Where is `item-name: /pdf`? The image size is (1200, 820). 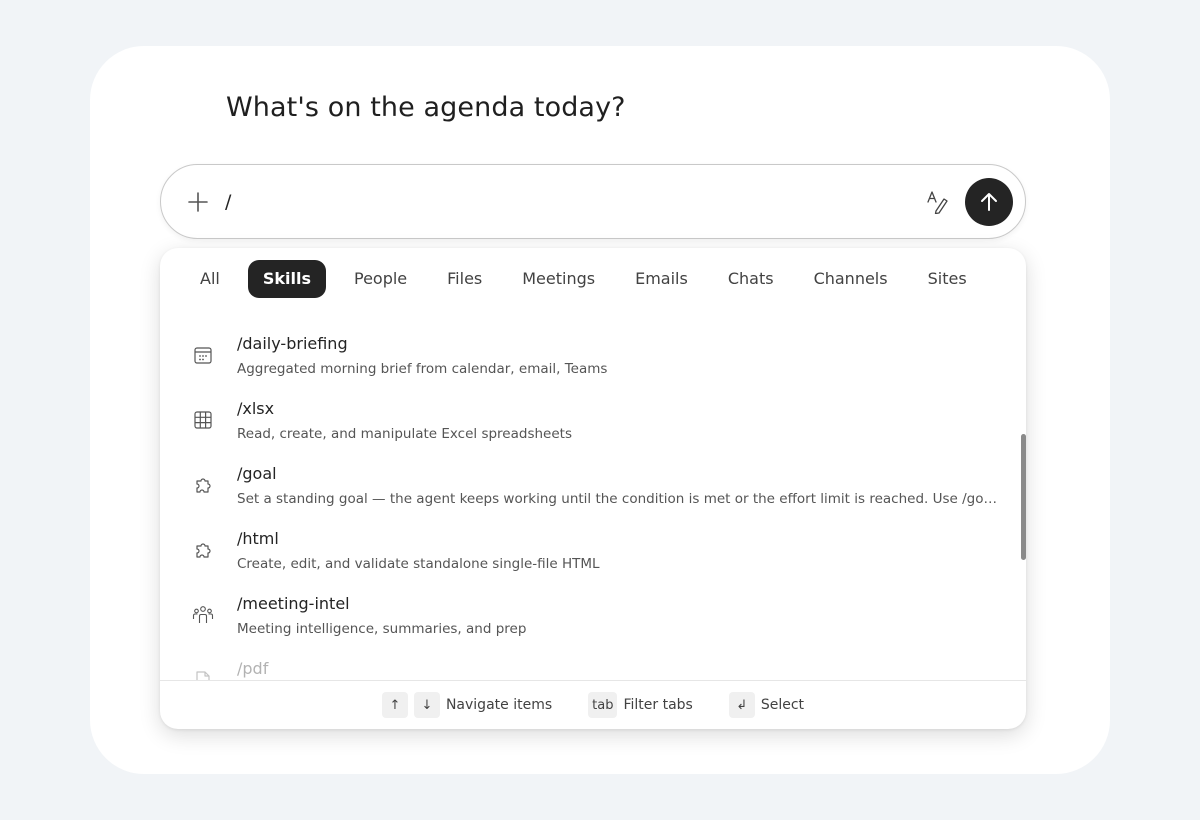
item-name: /pdf is located at coordinates (253, 668).